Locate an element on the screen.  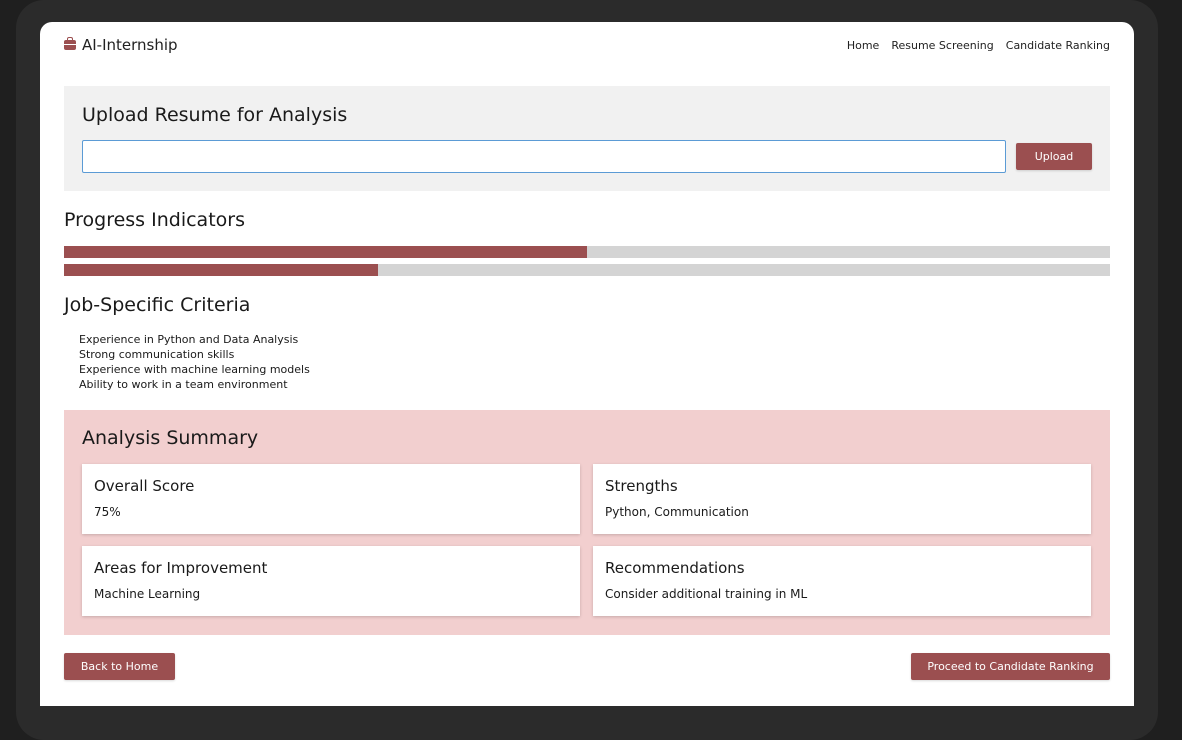
upload-title: Upload Resume for Analysis is located at coordinates (215, 115).